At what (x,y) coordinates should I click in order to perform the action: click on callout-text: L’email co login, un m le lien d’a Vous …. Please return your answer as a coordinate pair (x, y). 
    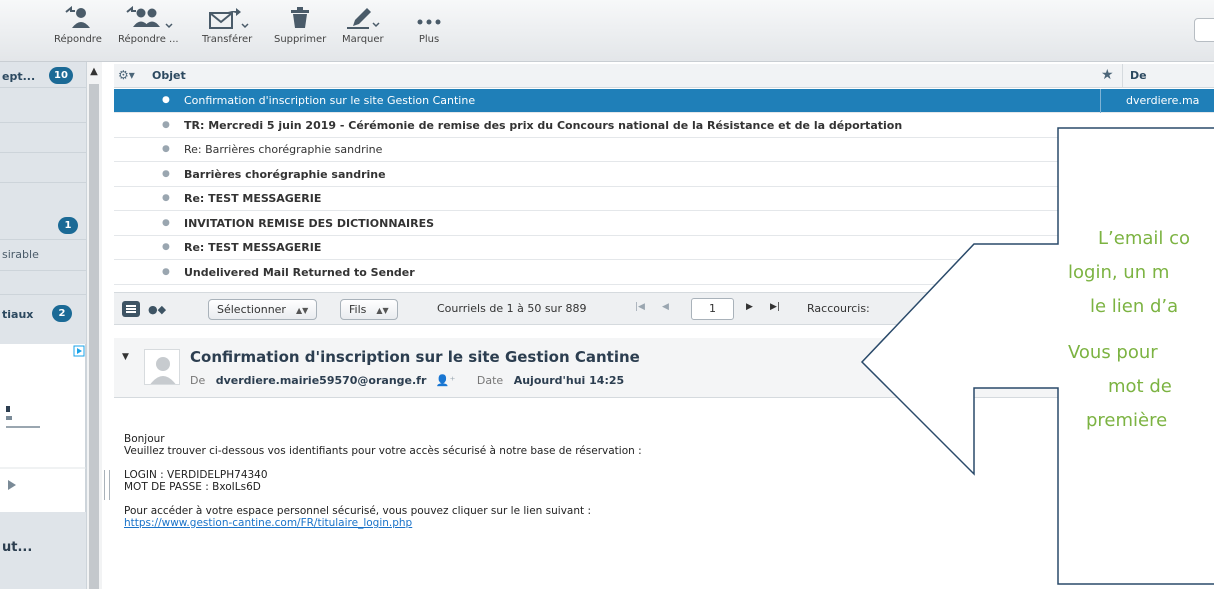
    Looking at the image, I should click on (1129, 329).